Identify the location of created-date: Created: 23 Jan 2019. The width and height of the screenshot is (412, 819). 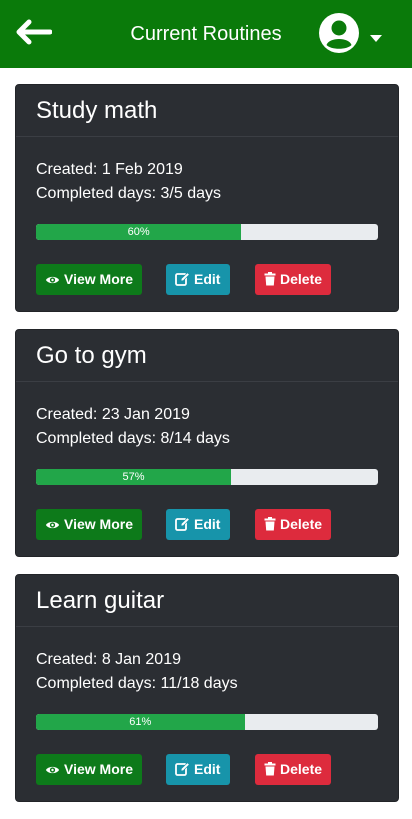
(113, 414).